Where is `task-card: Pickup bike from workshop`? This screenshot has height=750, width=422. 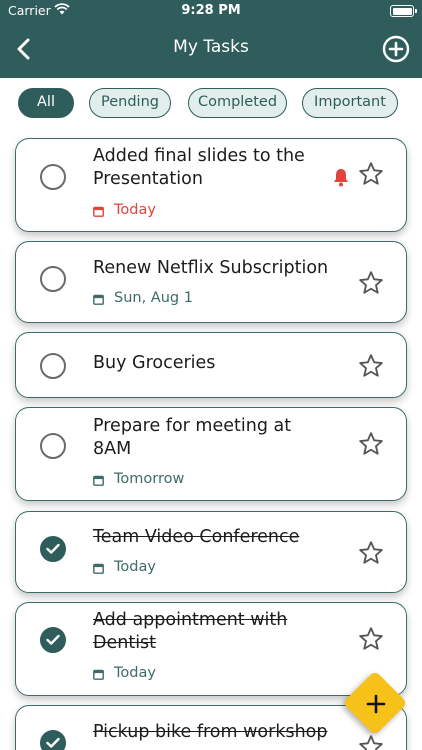 task-card: Pickup bike from workshop is located at coordinates (211, 727).